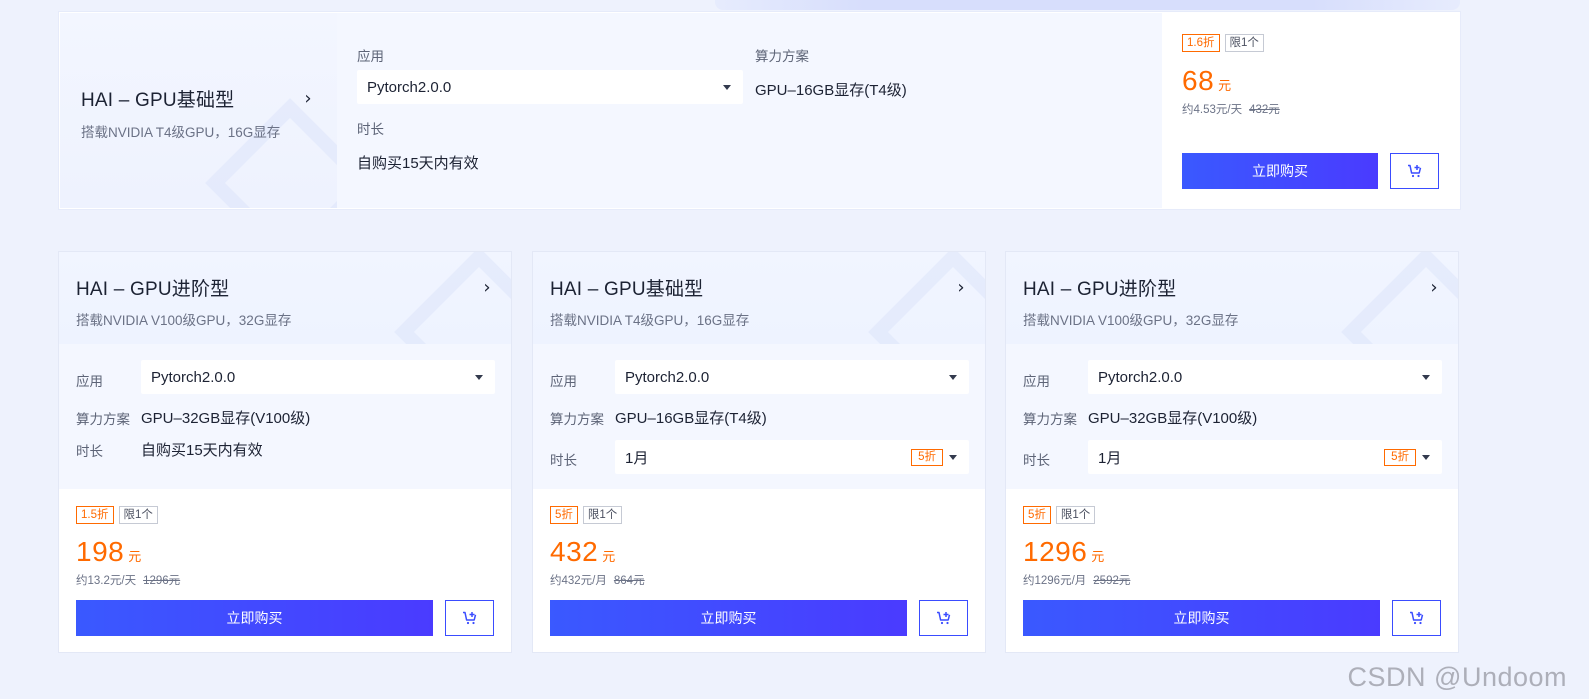  What do you see at coordinates (1198, 80) in the screenshot?
I see `price-number: 68` at bounding box center [1198, 80].